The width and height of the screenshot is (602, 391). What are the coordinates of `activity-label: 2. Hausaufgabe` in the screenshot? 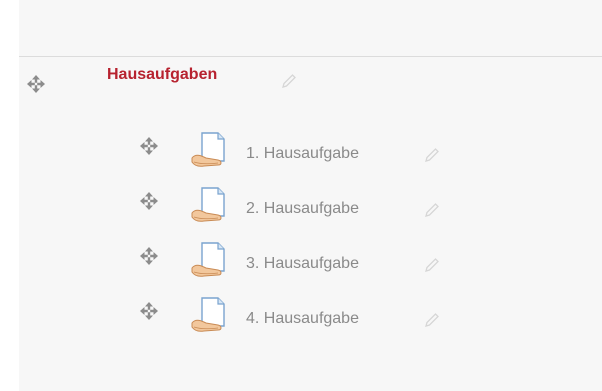 It's located at (302, 209).